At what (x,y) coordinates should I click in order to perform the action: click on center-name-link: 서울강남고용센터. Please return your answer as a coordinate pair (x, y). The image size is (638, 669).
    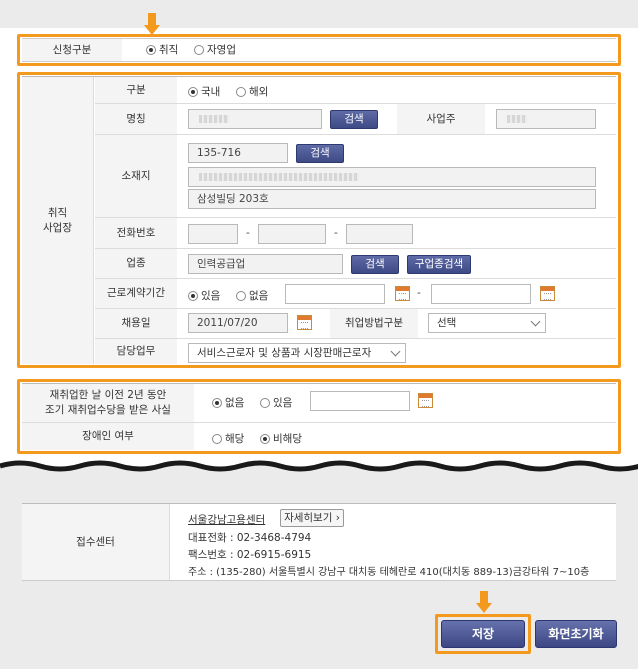
    Looking at the image, I should click on (226, 519).